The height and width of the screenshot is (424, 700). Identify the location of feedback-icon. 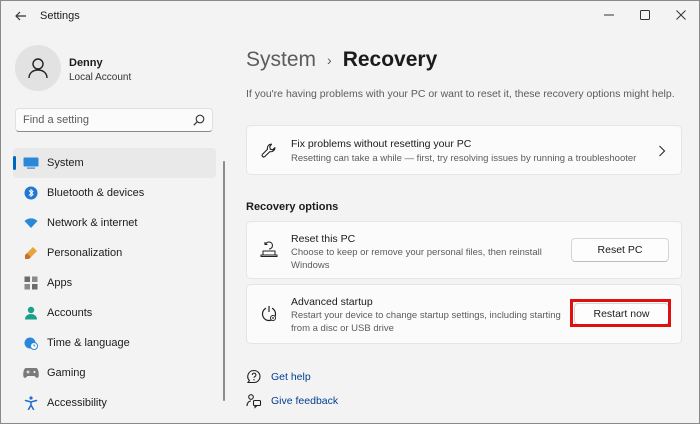
(254, 401).